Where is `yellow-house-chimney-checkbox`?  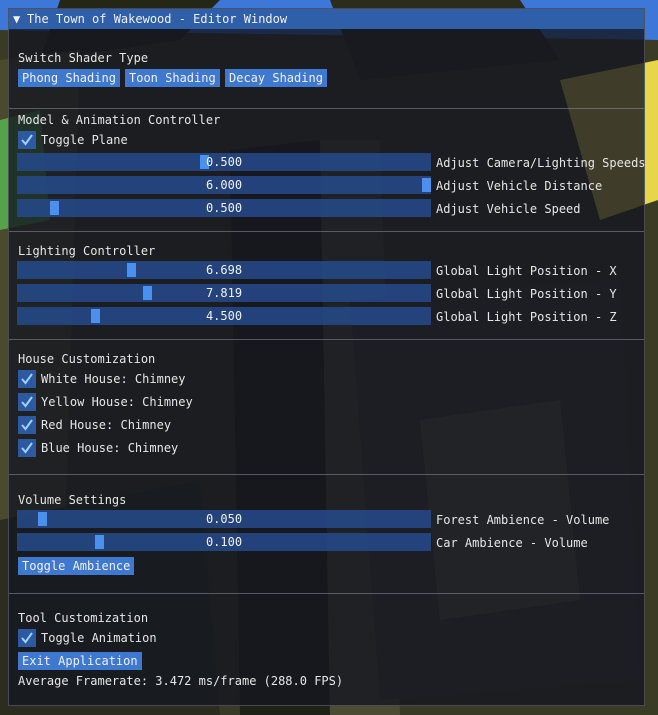
yellow-house-chimney-checkbox is located at coordinates (27, 402).